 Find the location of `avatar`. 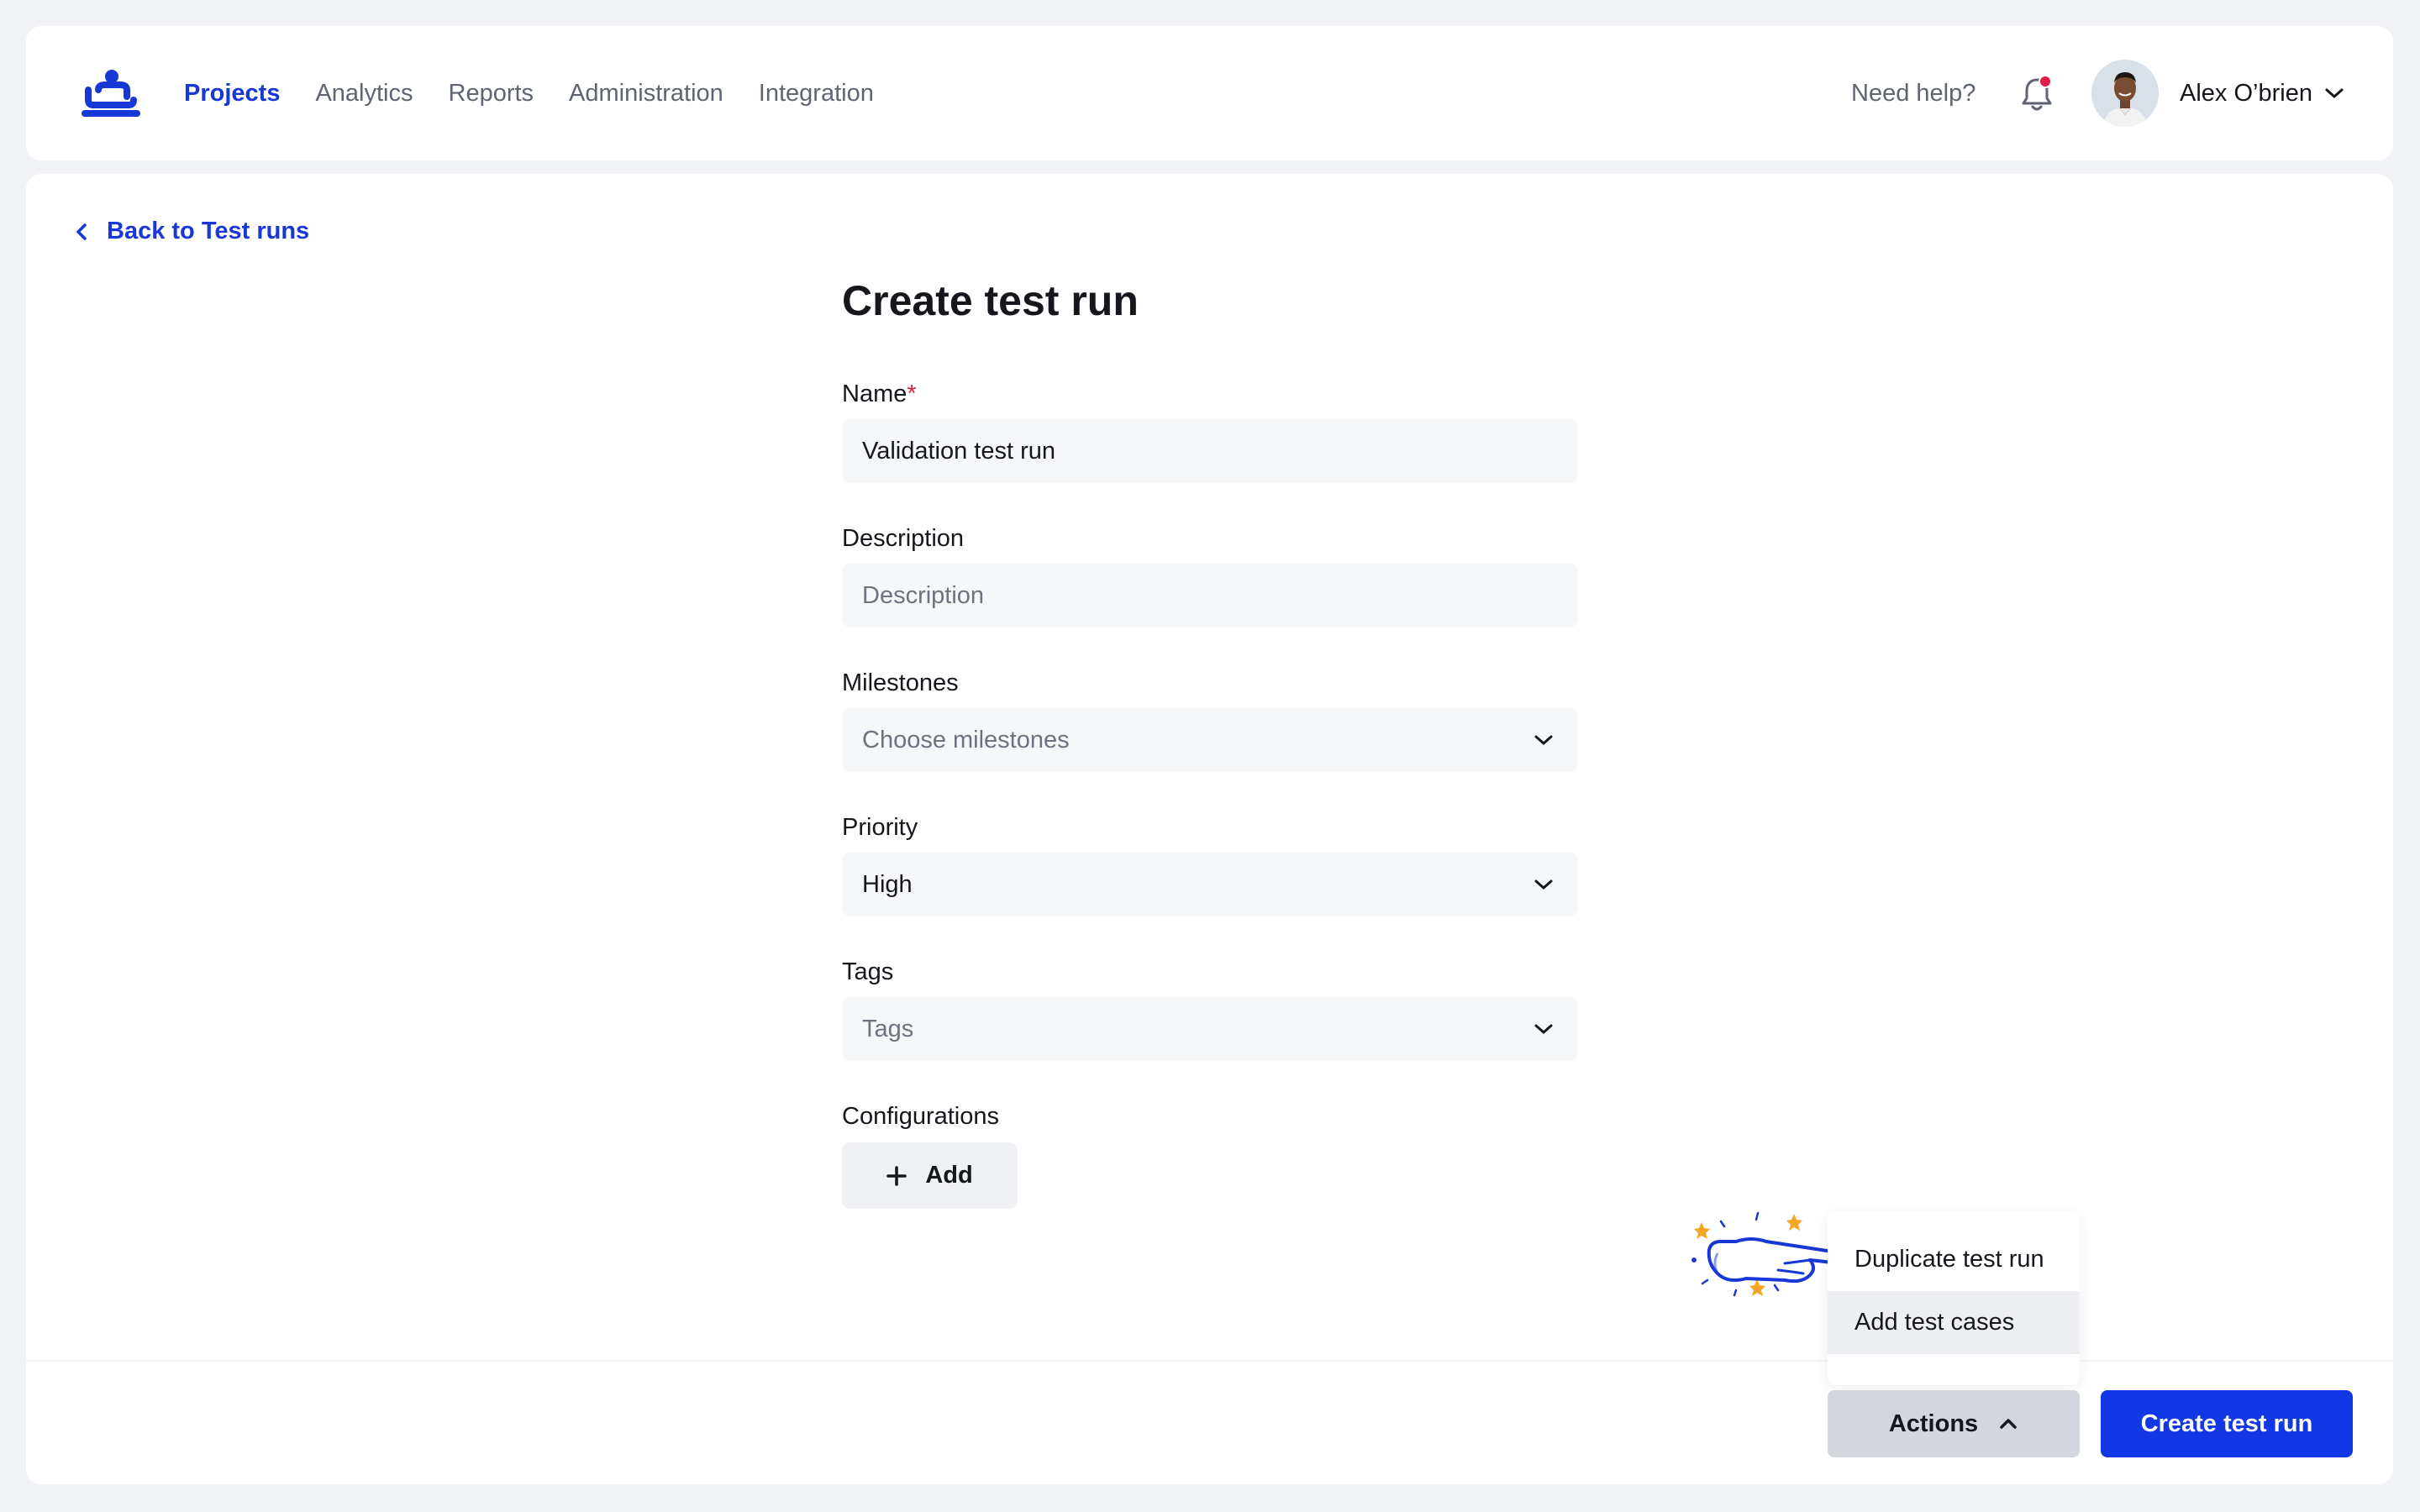

avatar is located at coordinates (2125, 93).